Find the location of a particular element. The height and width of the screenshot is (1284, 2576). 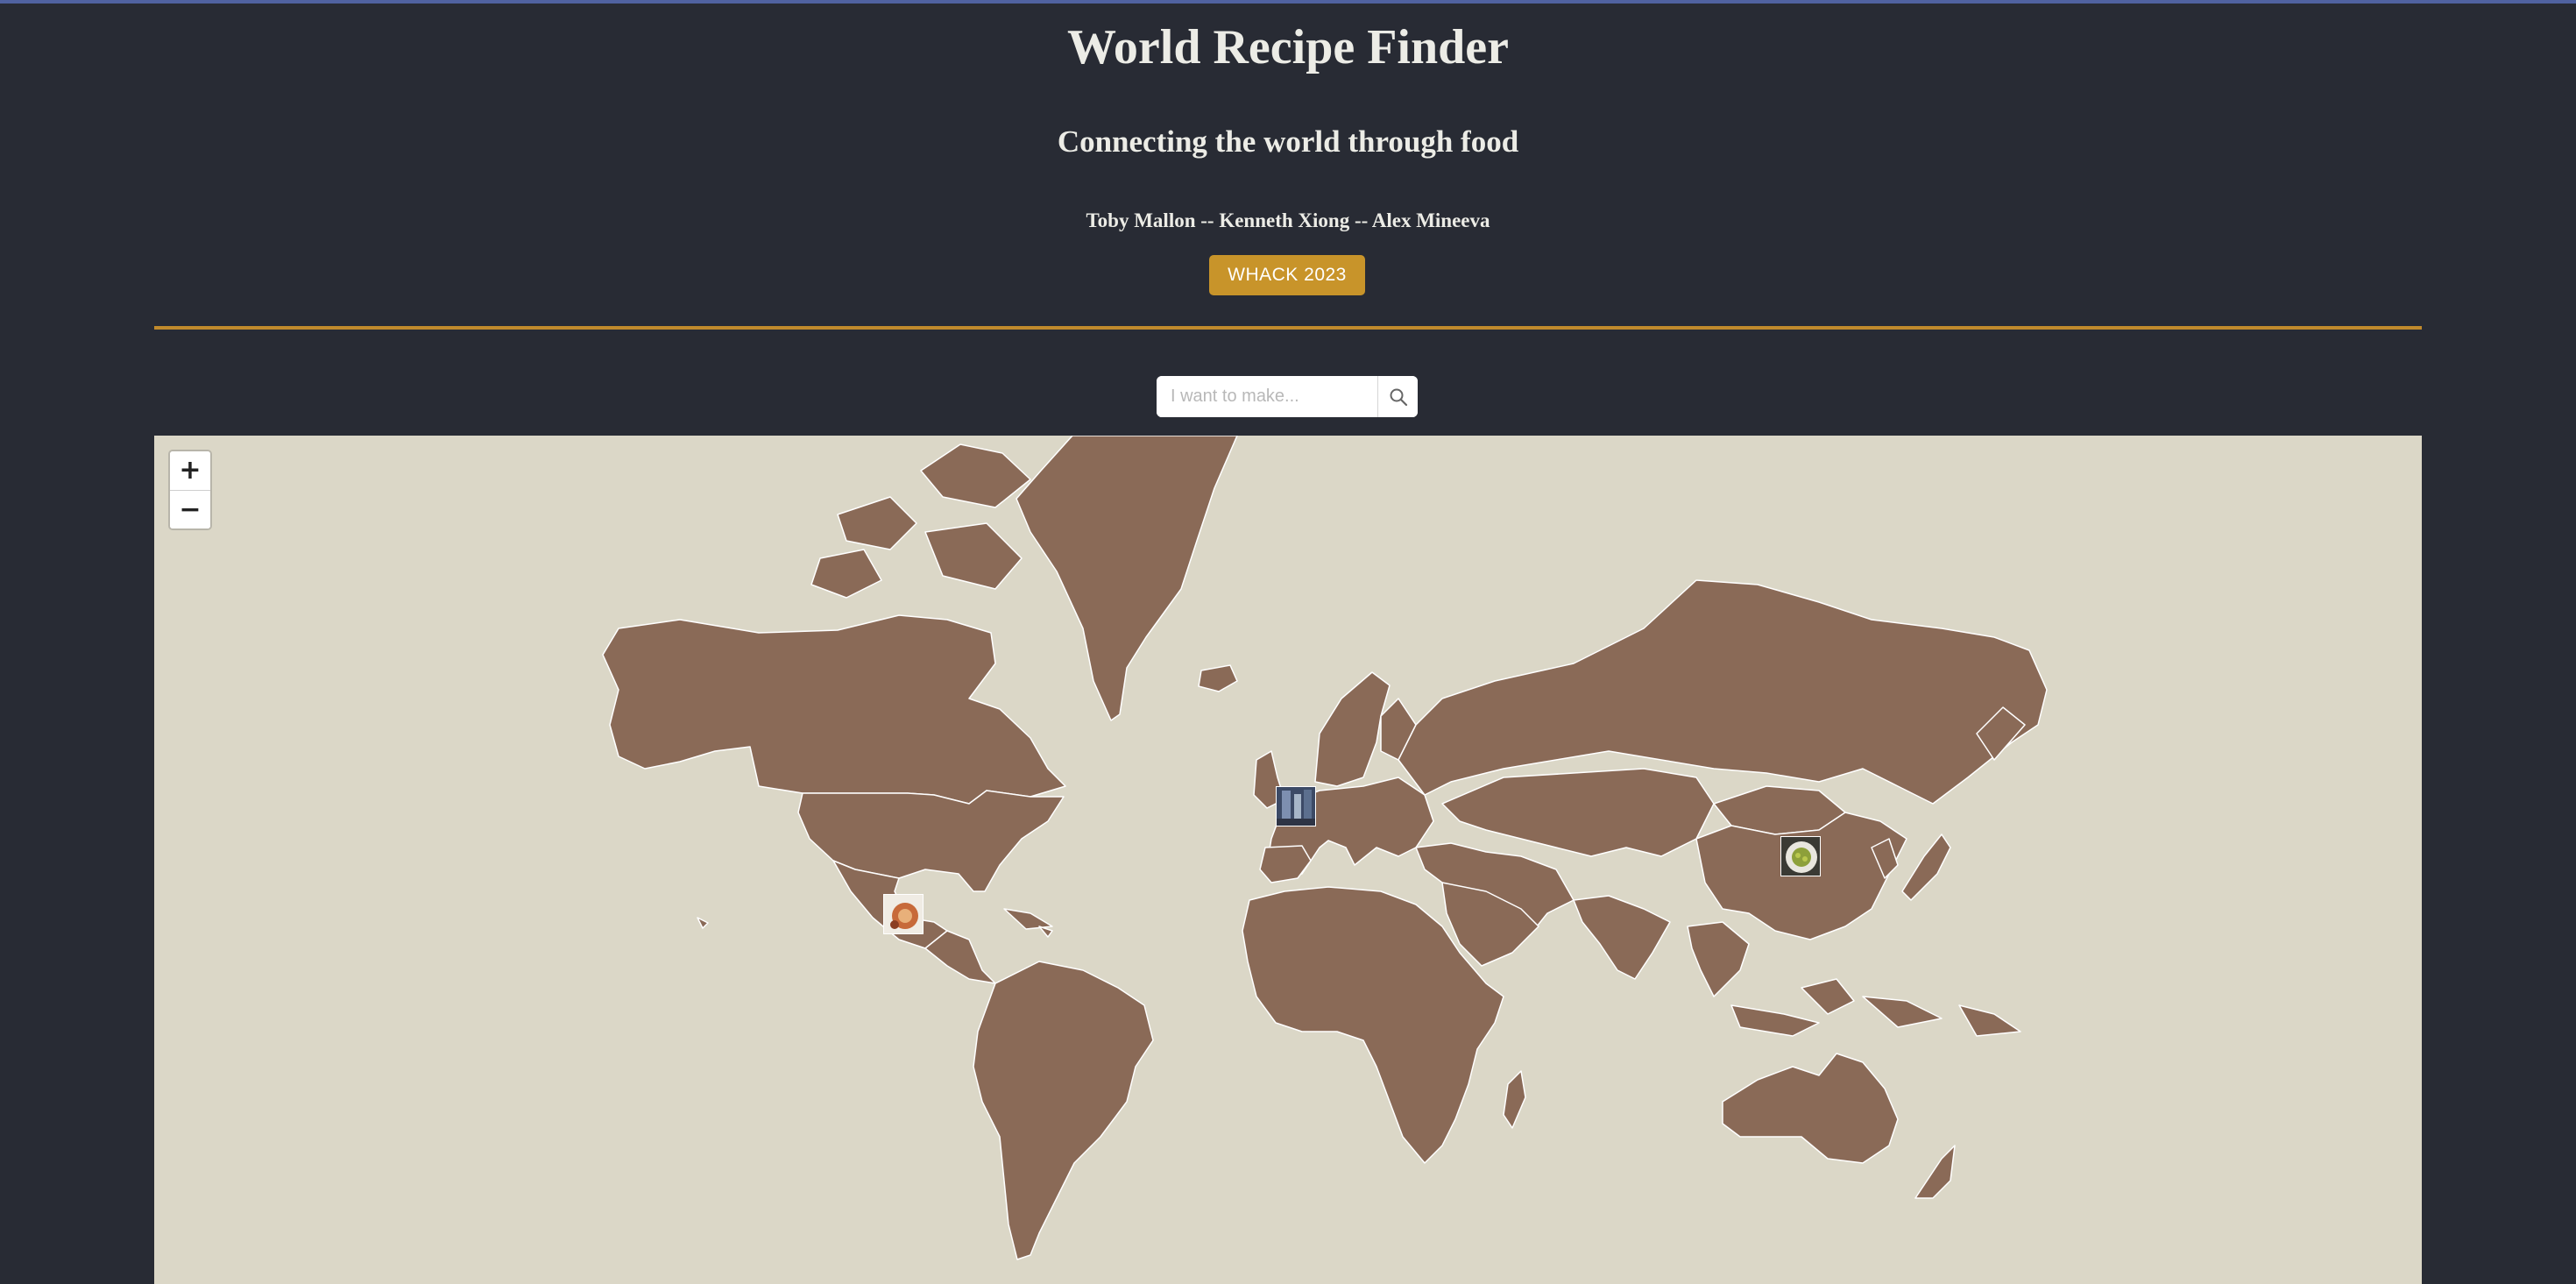

country-canada-alaska is located at coordinates (834, 710).